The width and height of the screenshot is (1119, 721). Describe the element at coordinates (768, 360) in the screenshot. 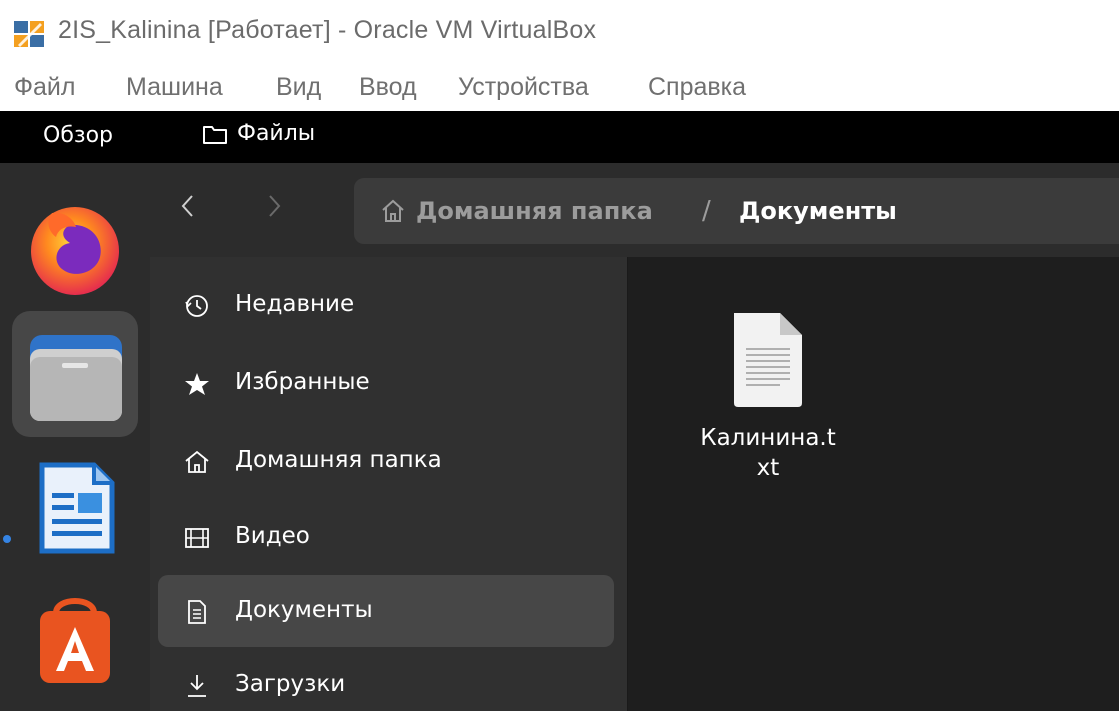

I see `text-file-icon` at that location.